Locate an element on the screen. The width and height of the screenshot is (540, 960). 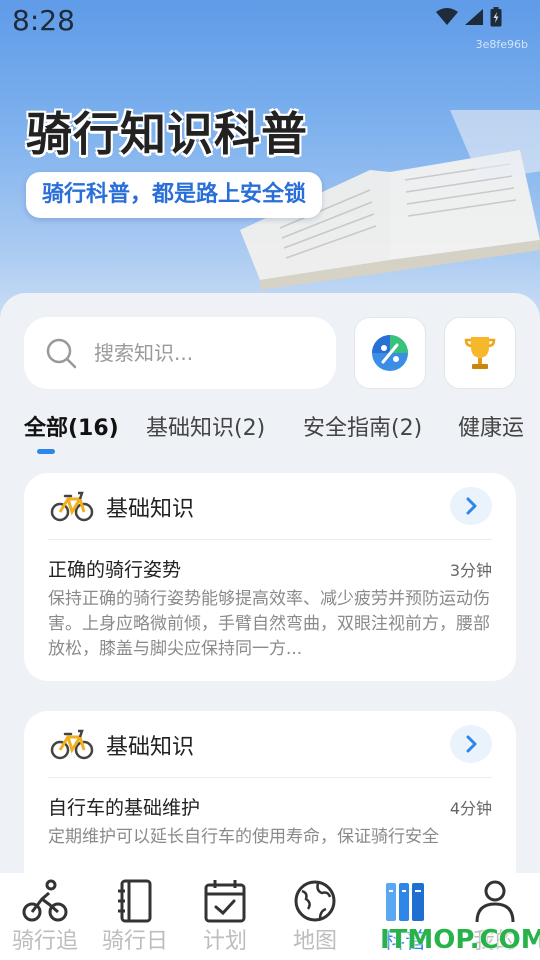
achievements-button is located at coordinates (480, 353).